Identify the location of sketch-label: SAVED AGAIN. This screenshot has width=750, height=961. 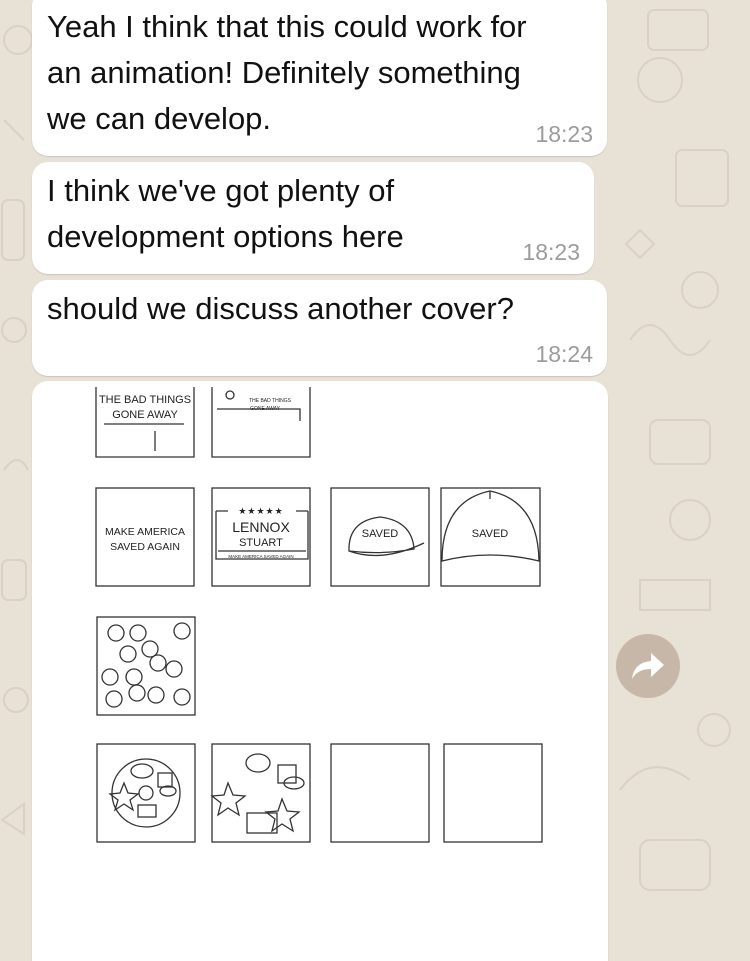
(145, 547).